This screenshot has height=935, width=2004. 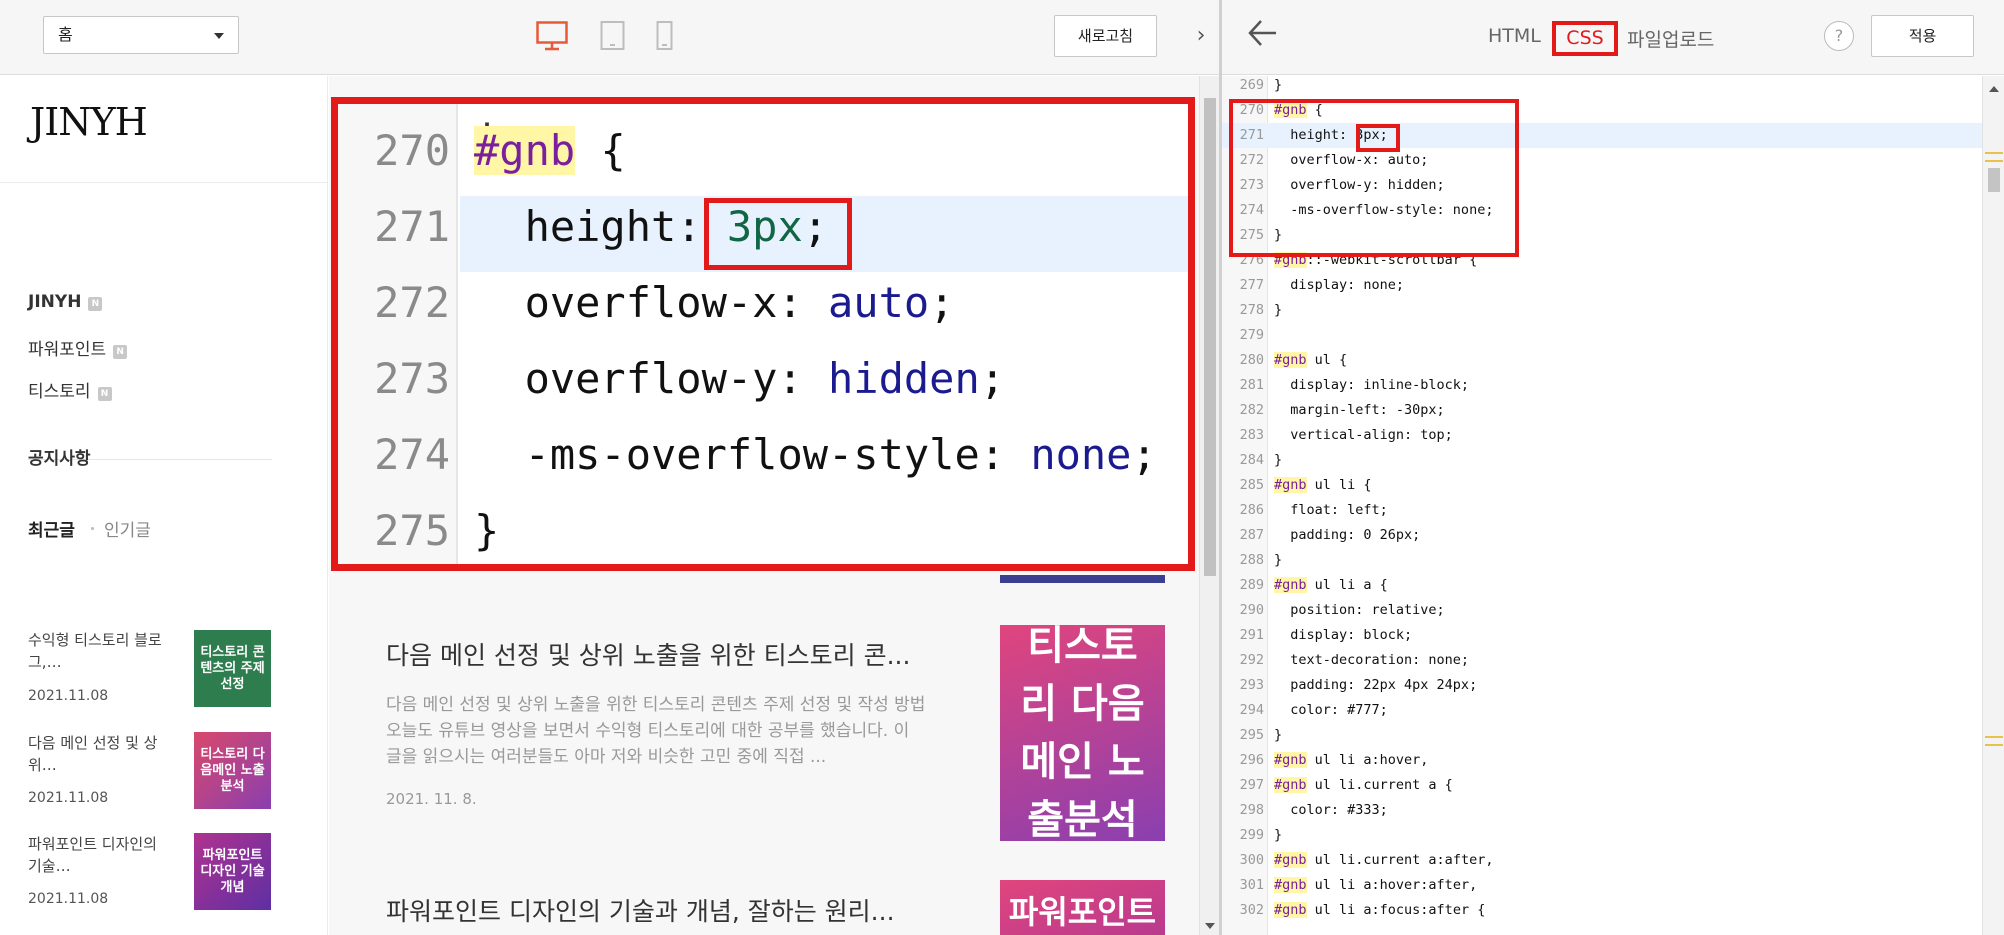 I want to click on category-item: JINYH N, so click(x=65, y=302).